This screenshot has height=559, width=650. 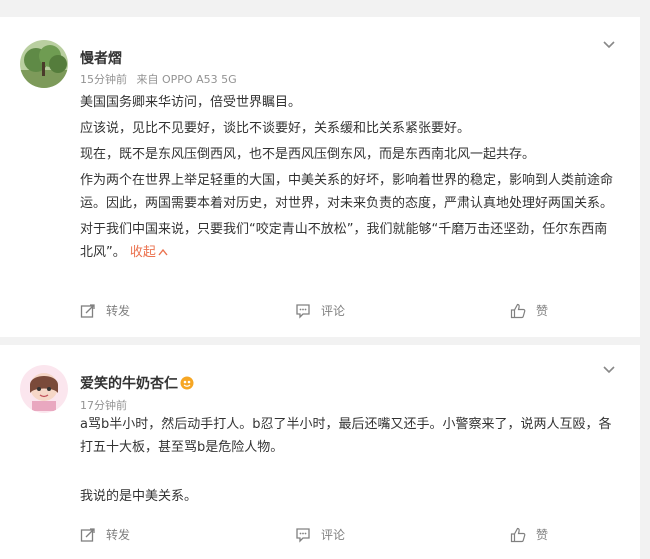 What do you see at coordinates (101, 58) in the screenshot?
I see `username: 慢者熠` at bounding box center [101, 58].